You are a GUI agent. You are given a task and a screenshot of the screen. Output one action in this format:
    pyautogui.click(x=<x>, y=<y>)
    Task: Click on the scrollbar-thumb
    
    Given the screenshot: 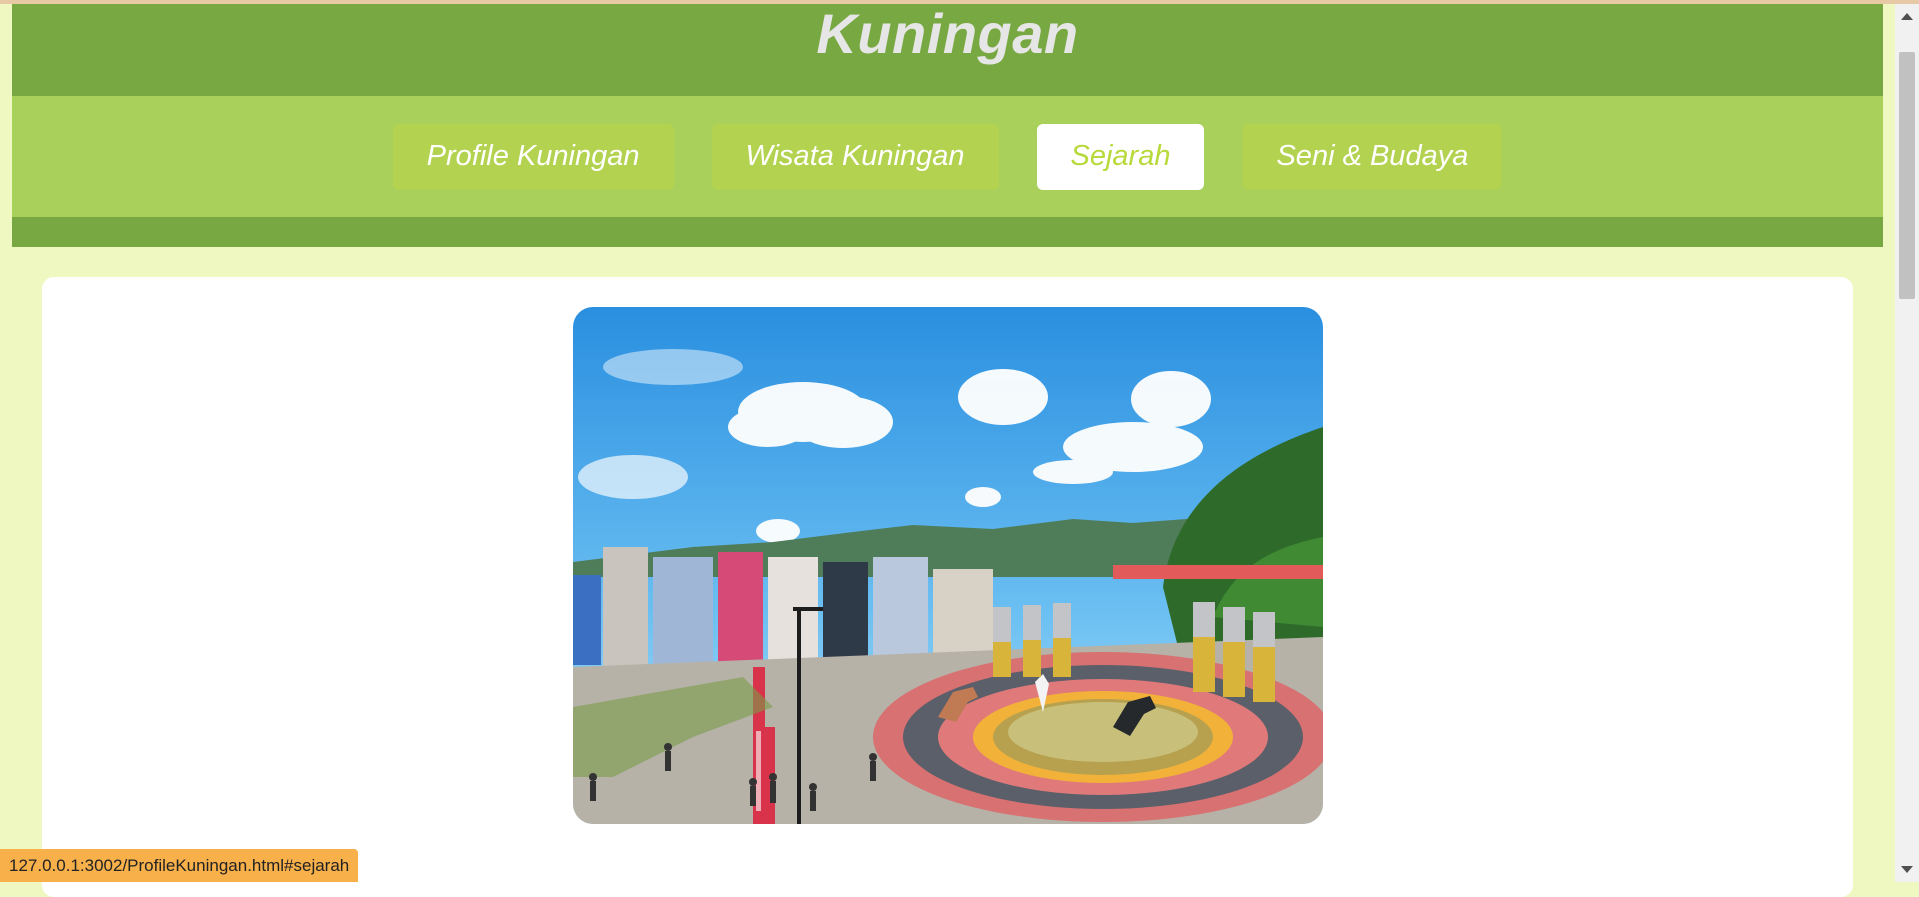 What is the action you would take?
    pyautogui.click(x=1907, y=175)
    